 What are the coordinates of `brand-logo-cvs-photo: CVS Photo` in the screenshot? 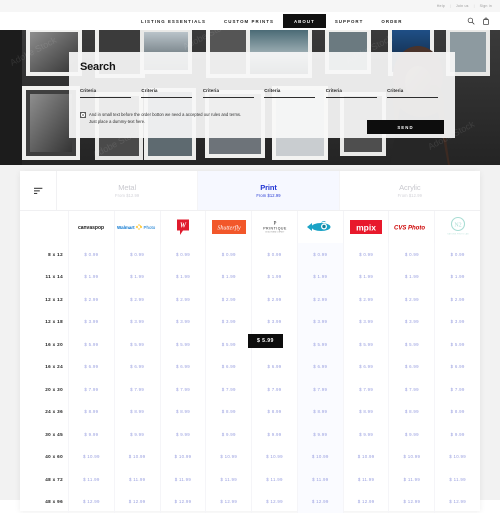 It's located at (411, 227).